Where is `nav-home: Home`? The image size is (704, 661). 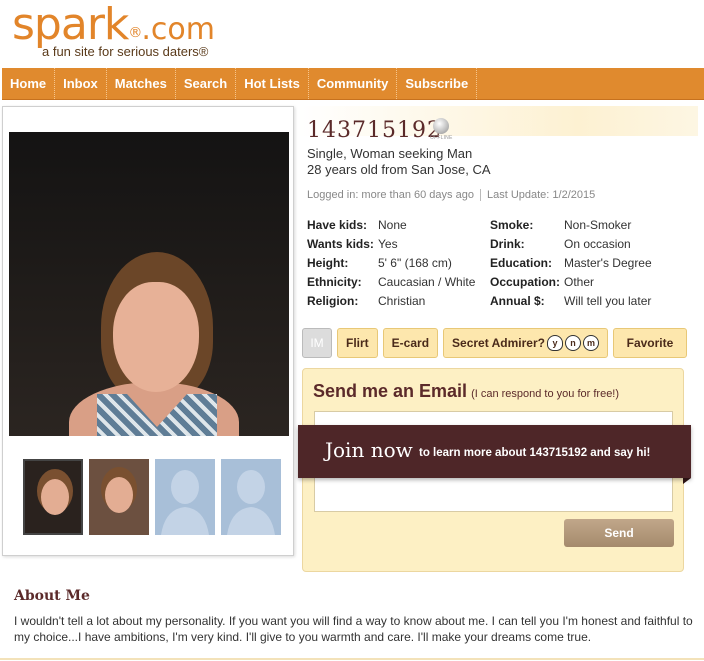 nav-home: Home is located at coordinates (29, 83).